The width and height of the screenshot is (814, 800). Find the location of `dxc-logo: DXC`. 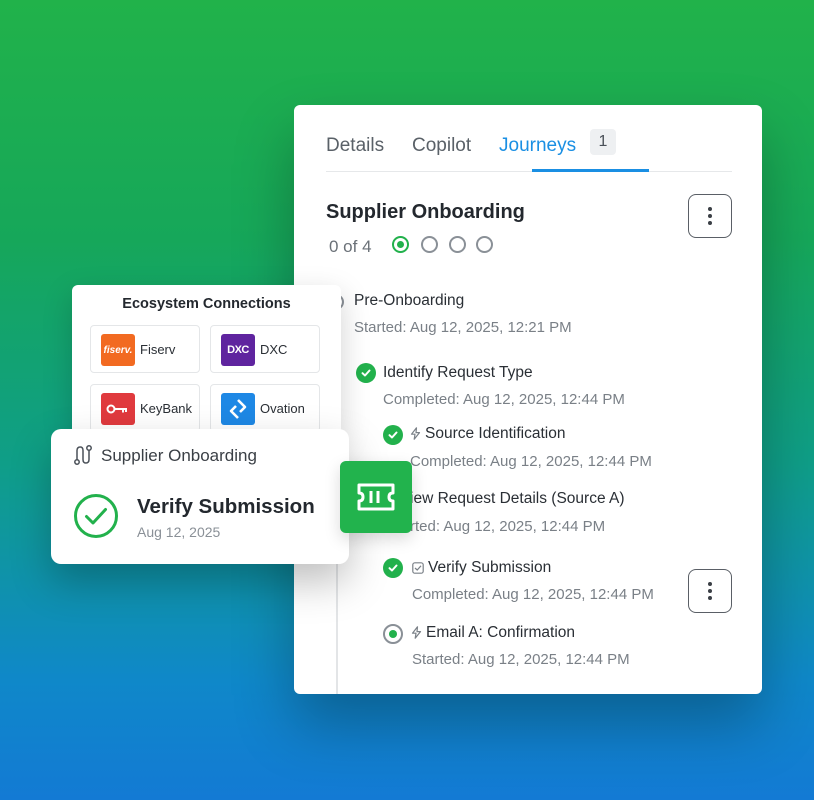

dxc-logo: DXC is located at coordinates (238, 350).